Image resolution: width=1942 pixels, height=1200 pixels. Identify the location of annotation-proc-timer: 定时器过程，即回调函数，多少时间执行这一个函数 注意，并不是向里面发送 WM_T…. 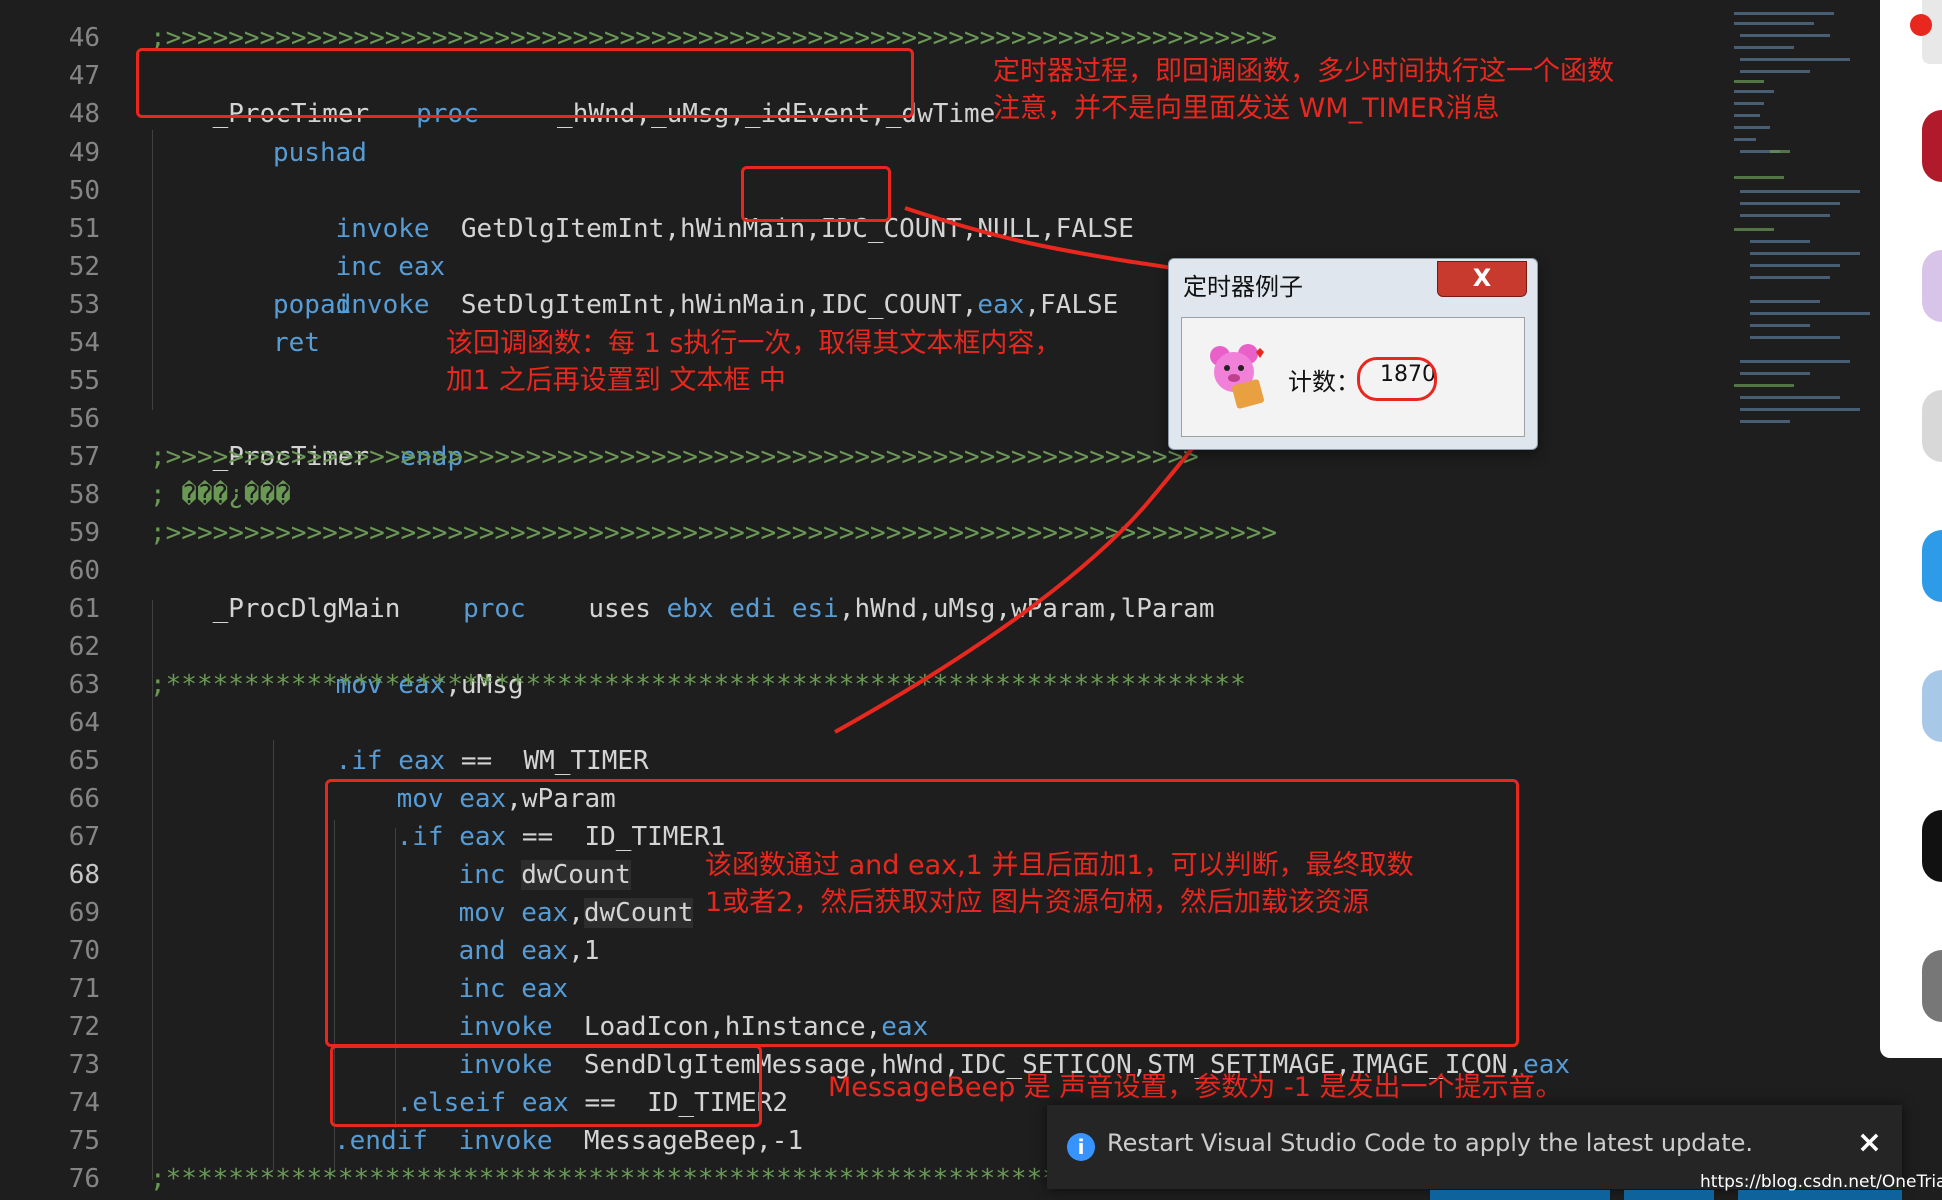
(1303, 90).